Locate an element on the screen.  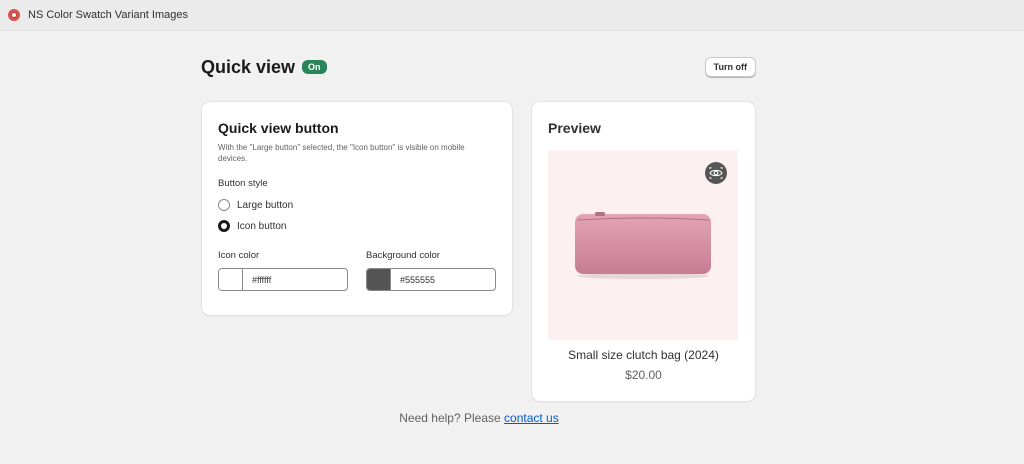
background-color-field: Background color #555555 is located at coordinates (431, 270).